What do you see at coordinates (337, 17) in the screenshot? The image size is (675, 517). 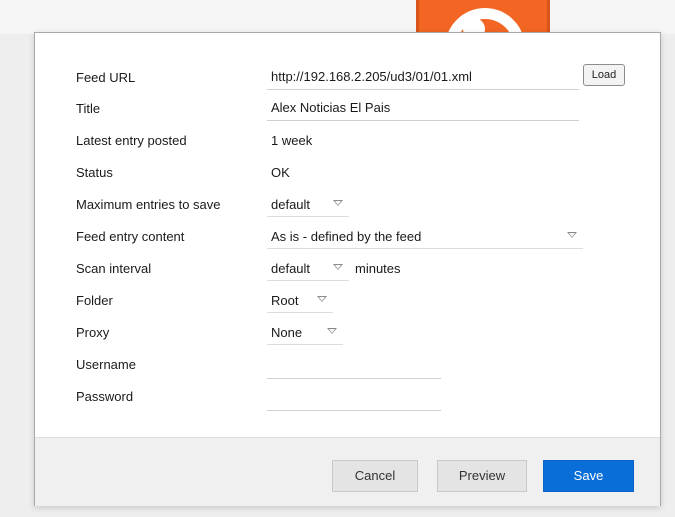 I see `background-area` at bounding box center [337, 17].